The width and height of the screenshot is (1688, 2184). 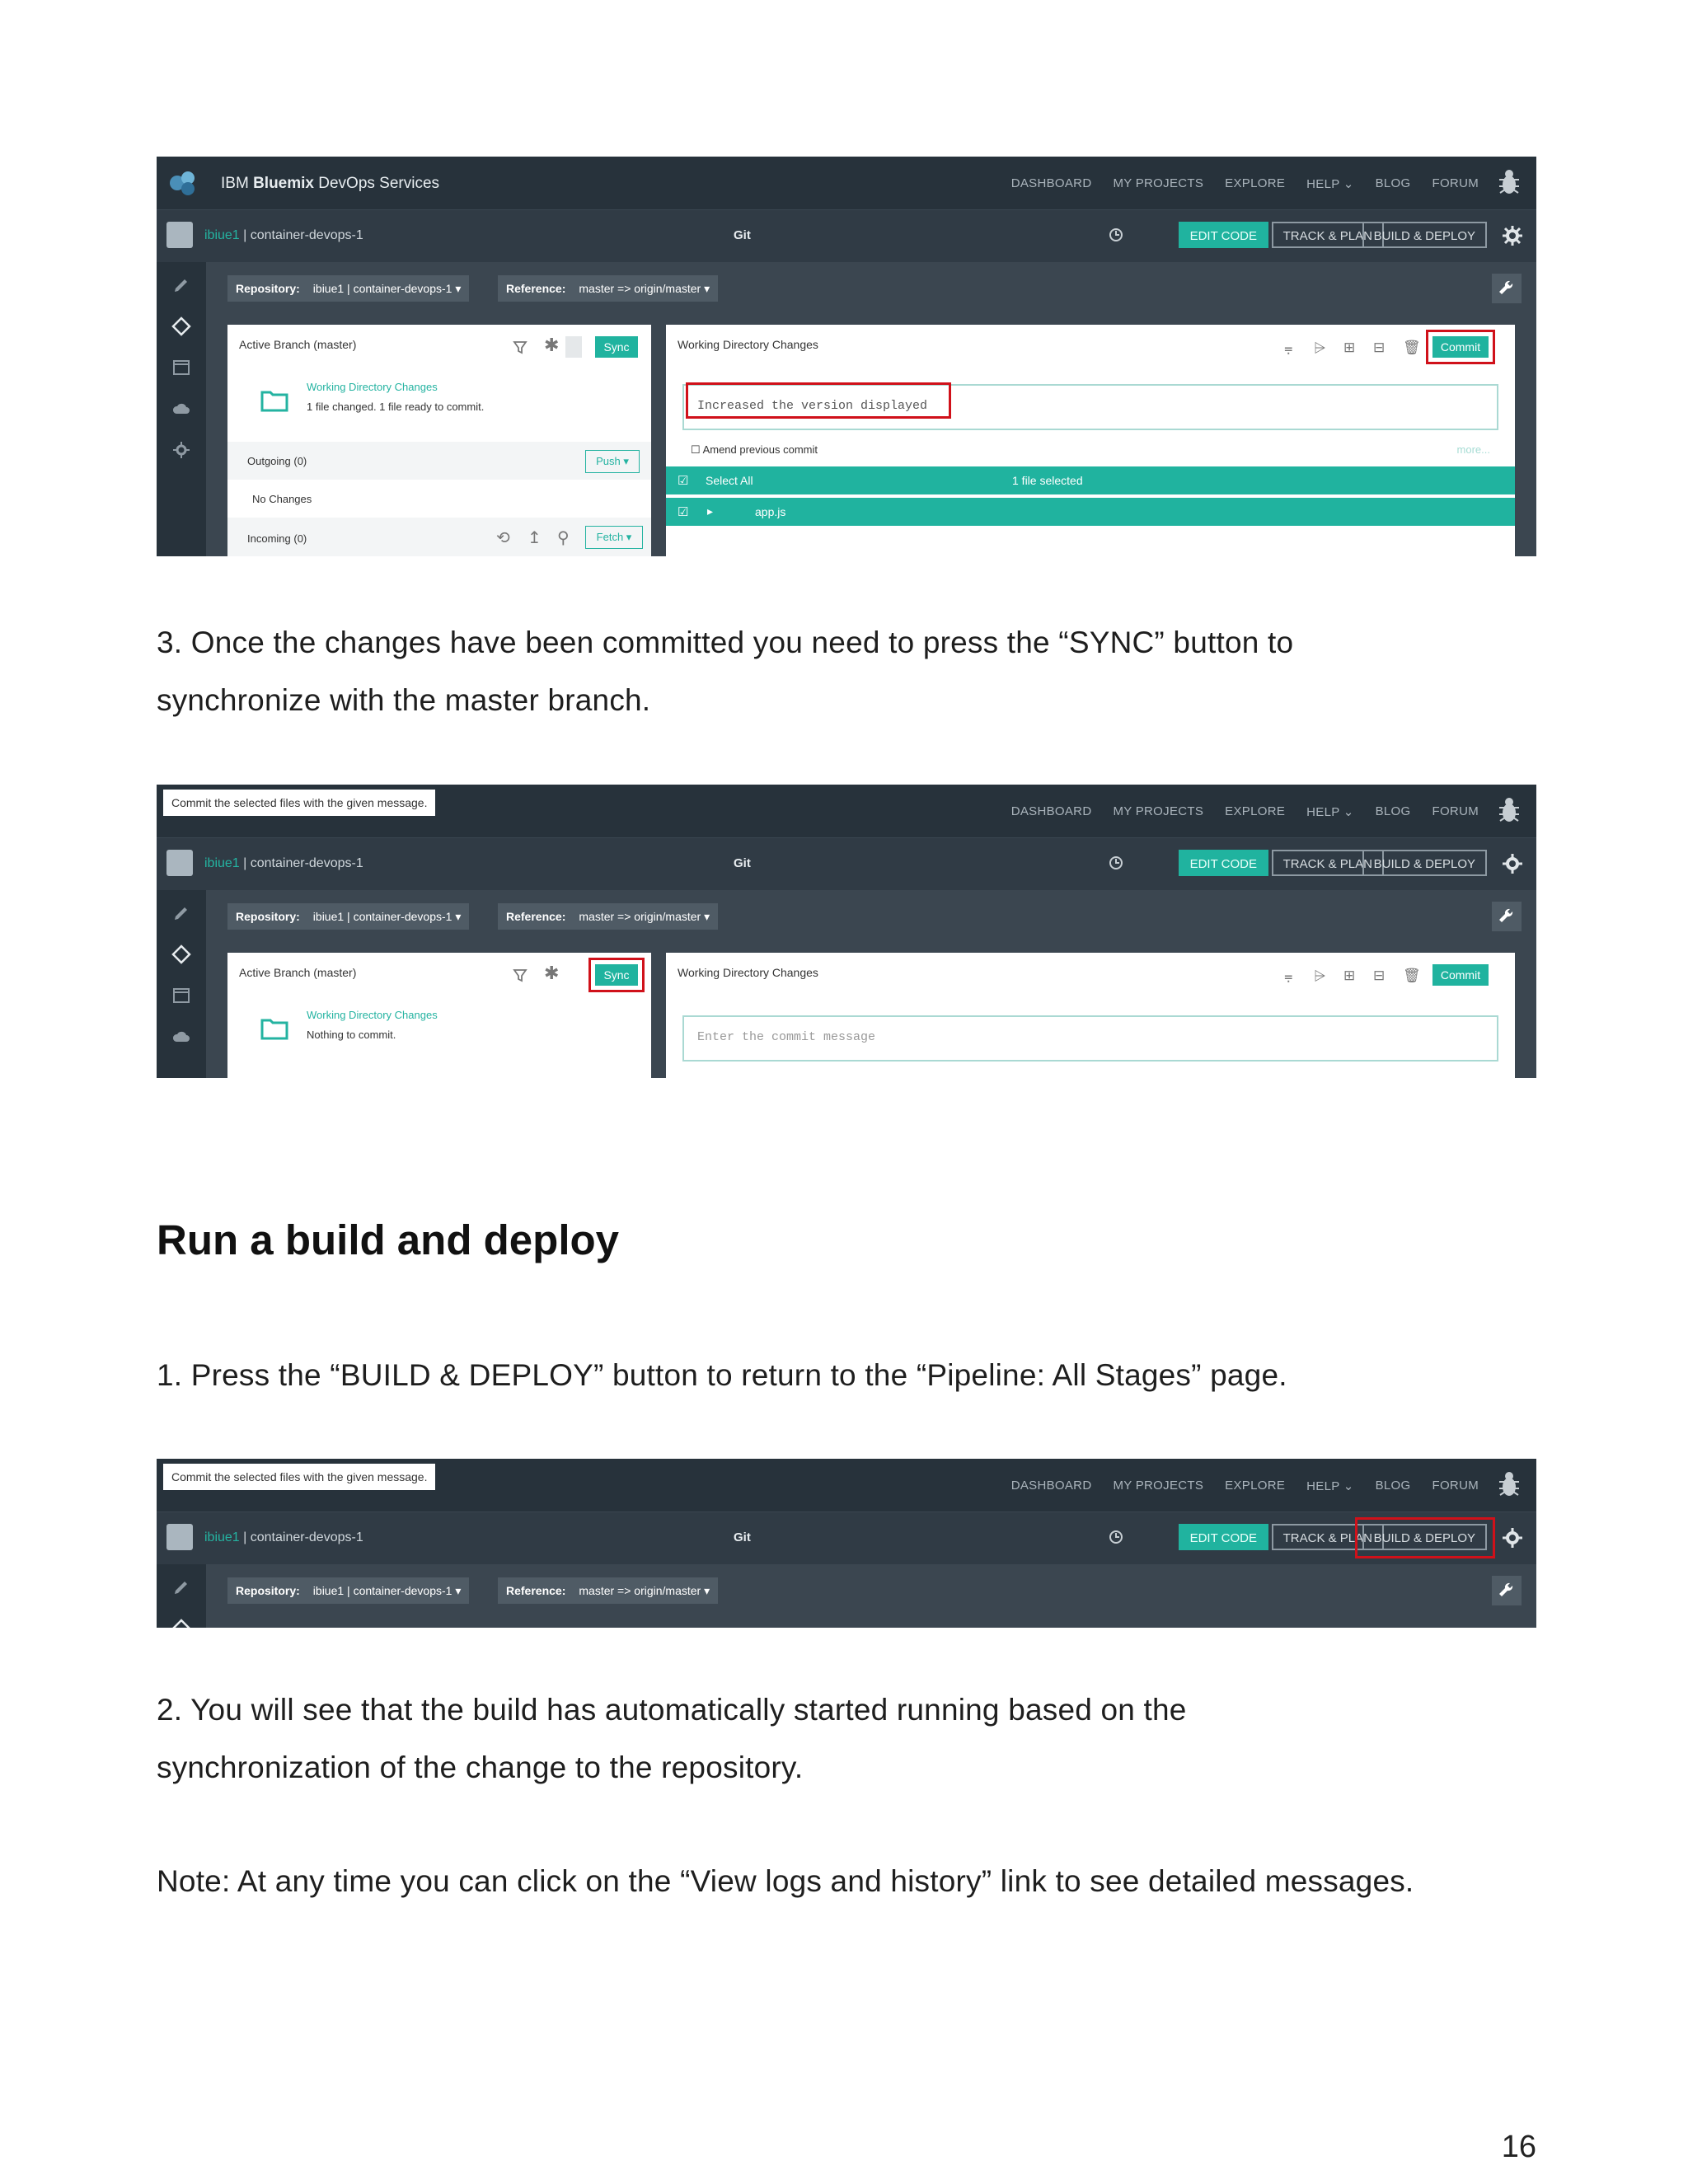 I want to click on left-rail, so click(x=181, y=409).